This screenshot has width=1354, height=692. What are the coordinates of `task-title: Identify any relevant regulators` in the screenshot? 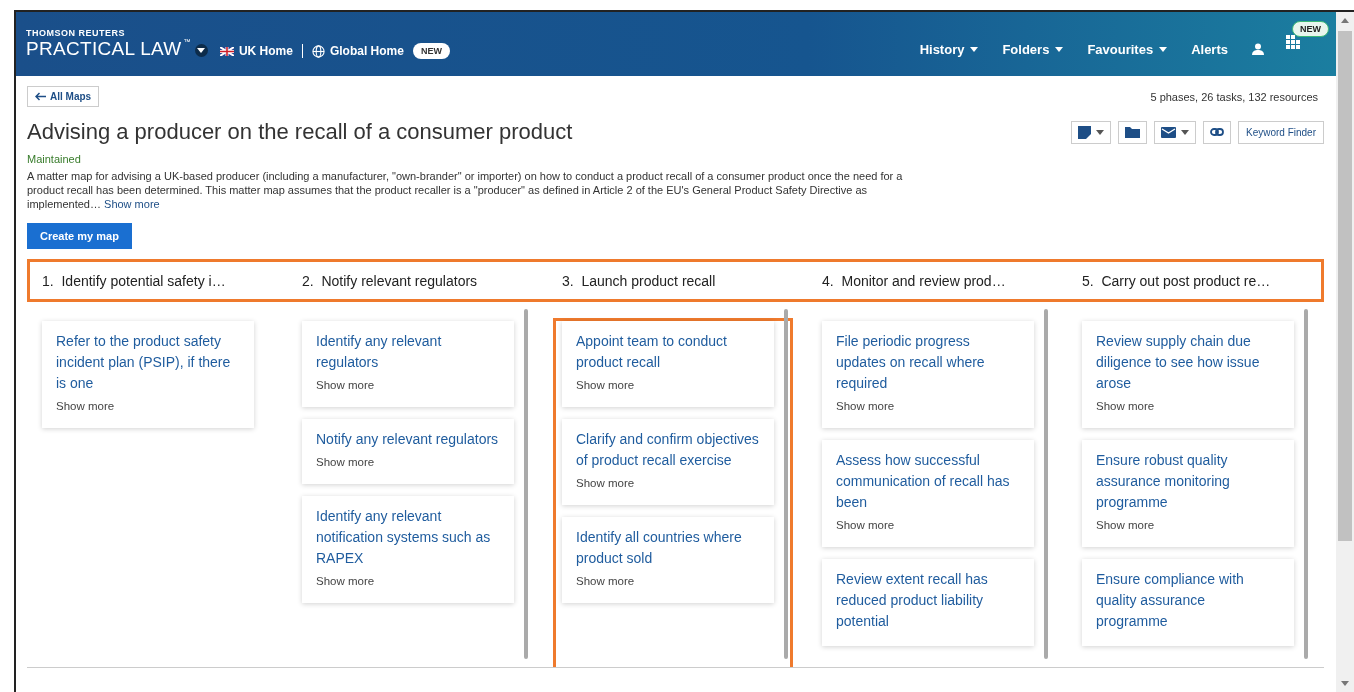 It's located at (408, 352).